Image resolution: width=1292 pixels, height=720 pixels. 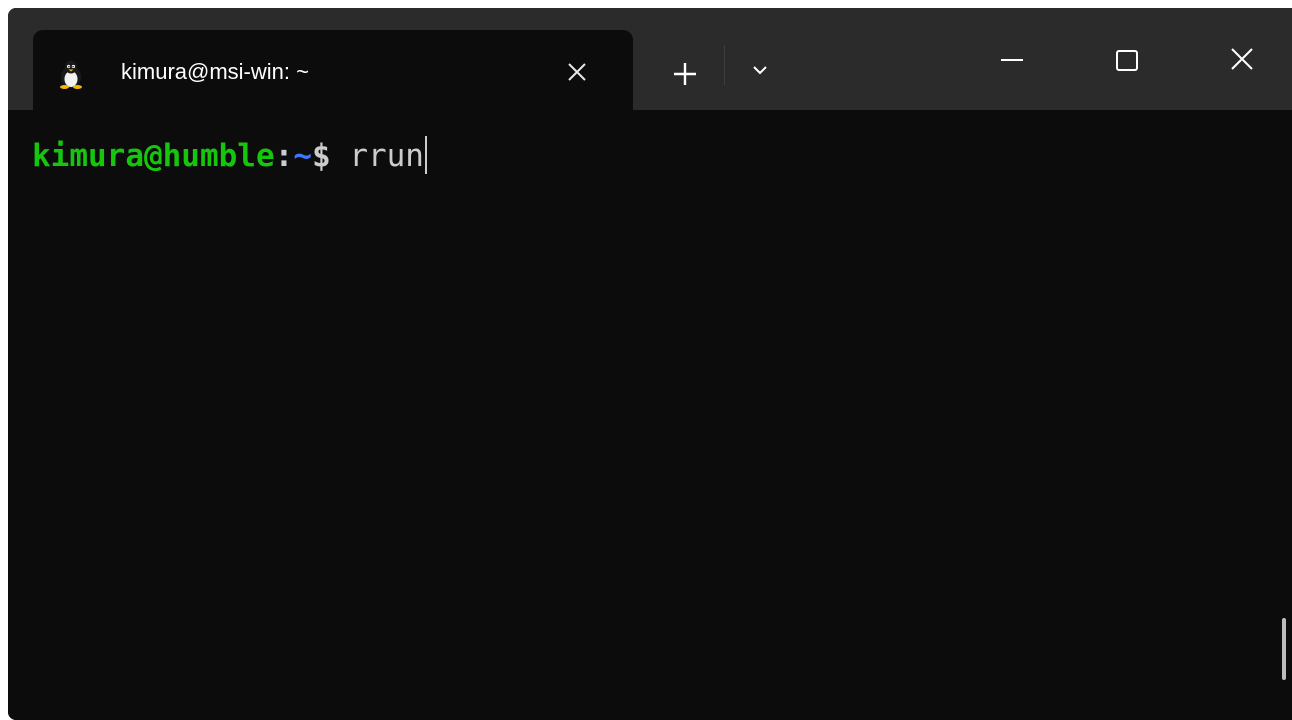 I want to click on scrollbar-thumb, so click(x=1284, y=649).